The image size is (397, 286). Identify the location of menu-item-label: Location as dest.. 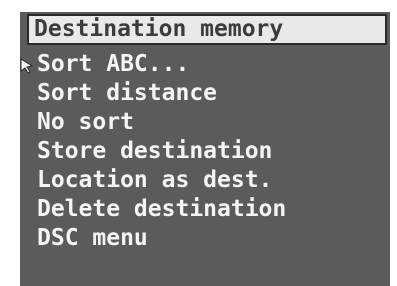
(155, 180).